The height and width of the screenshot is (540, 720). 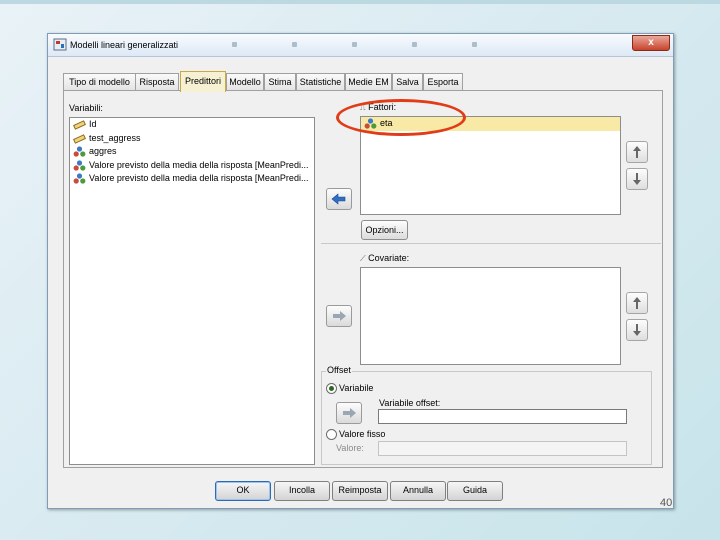 I want to click on title-blur-marks, so click(x=362, y=45).